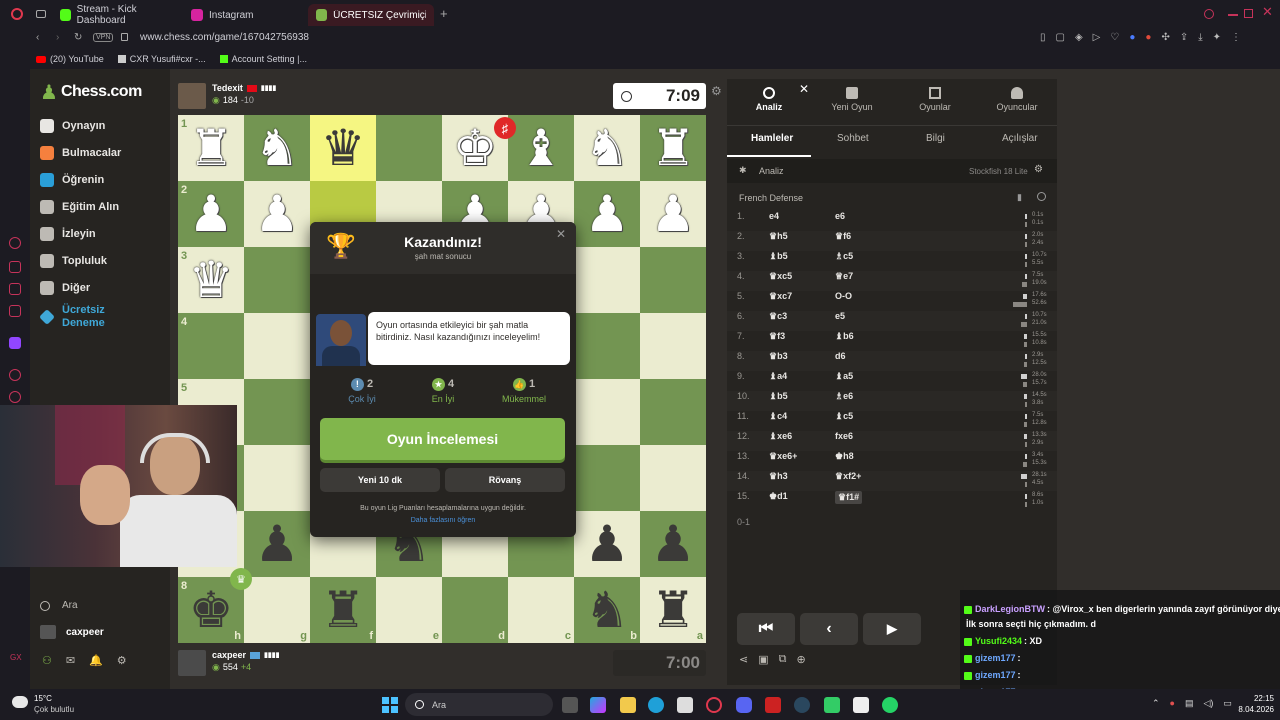  Describe the element at coordinates (1217, 37) in the screenshot. I see `ai-icon: ✦` at that location.